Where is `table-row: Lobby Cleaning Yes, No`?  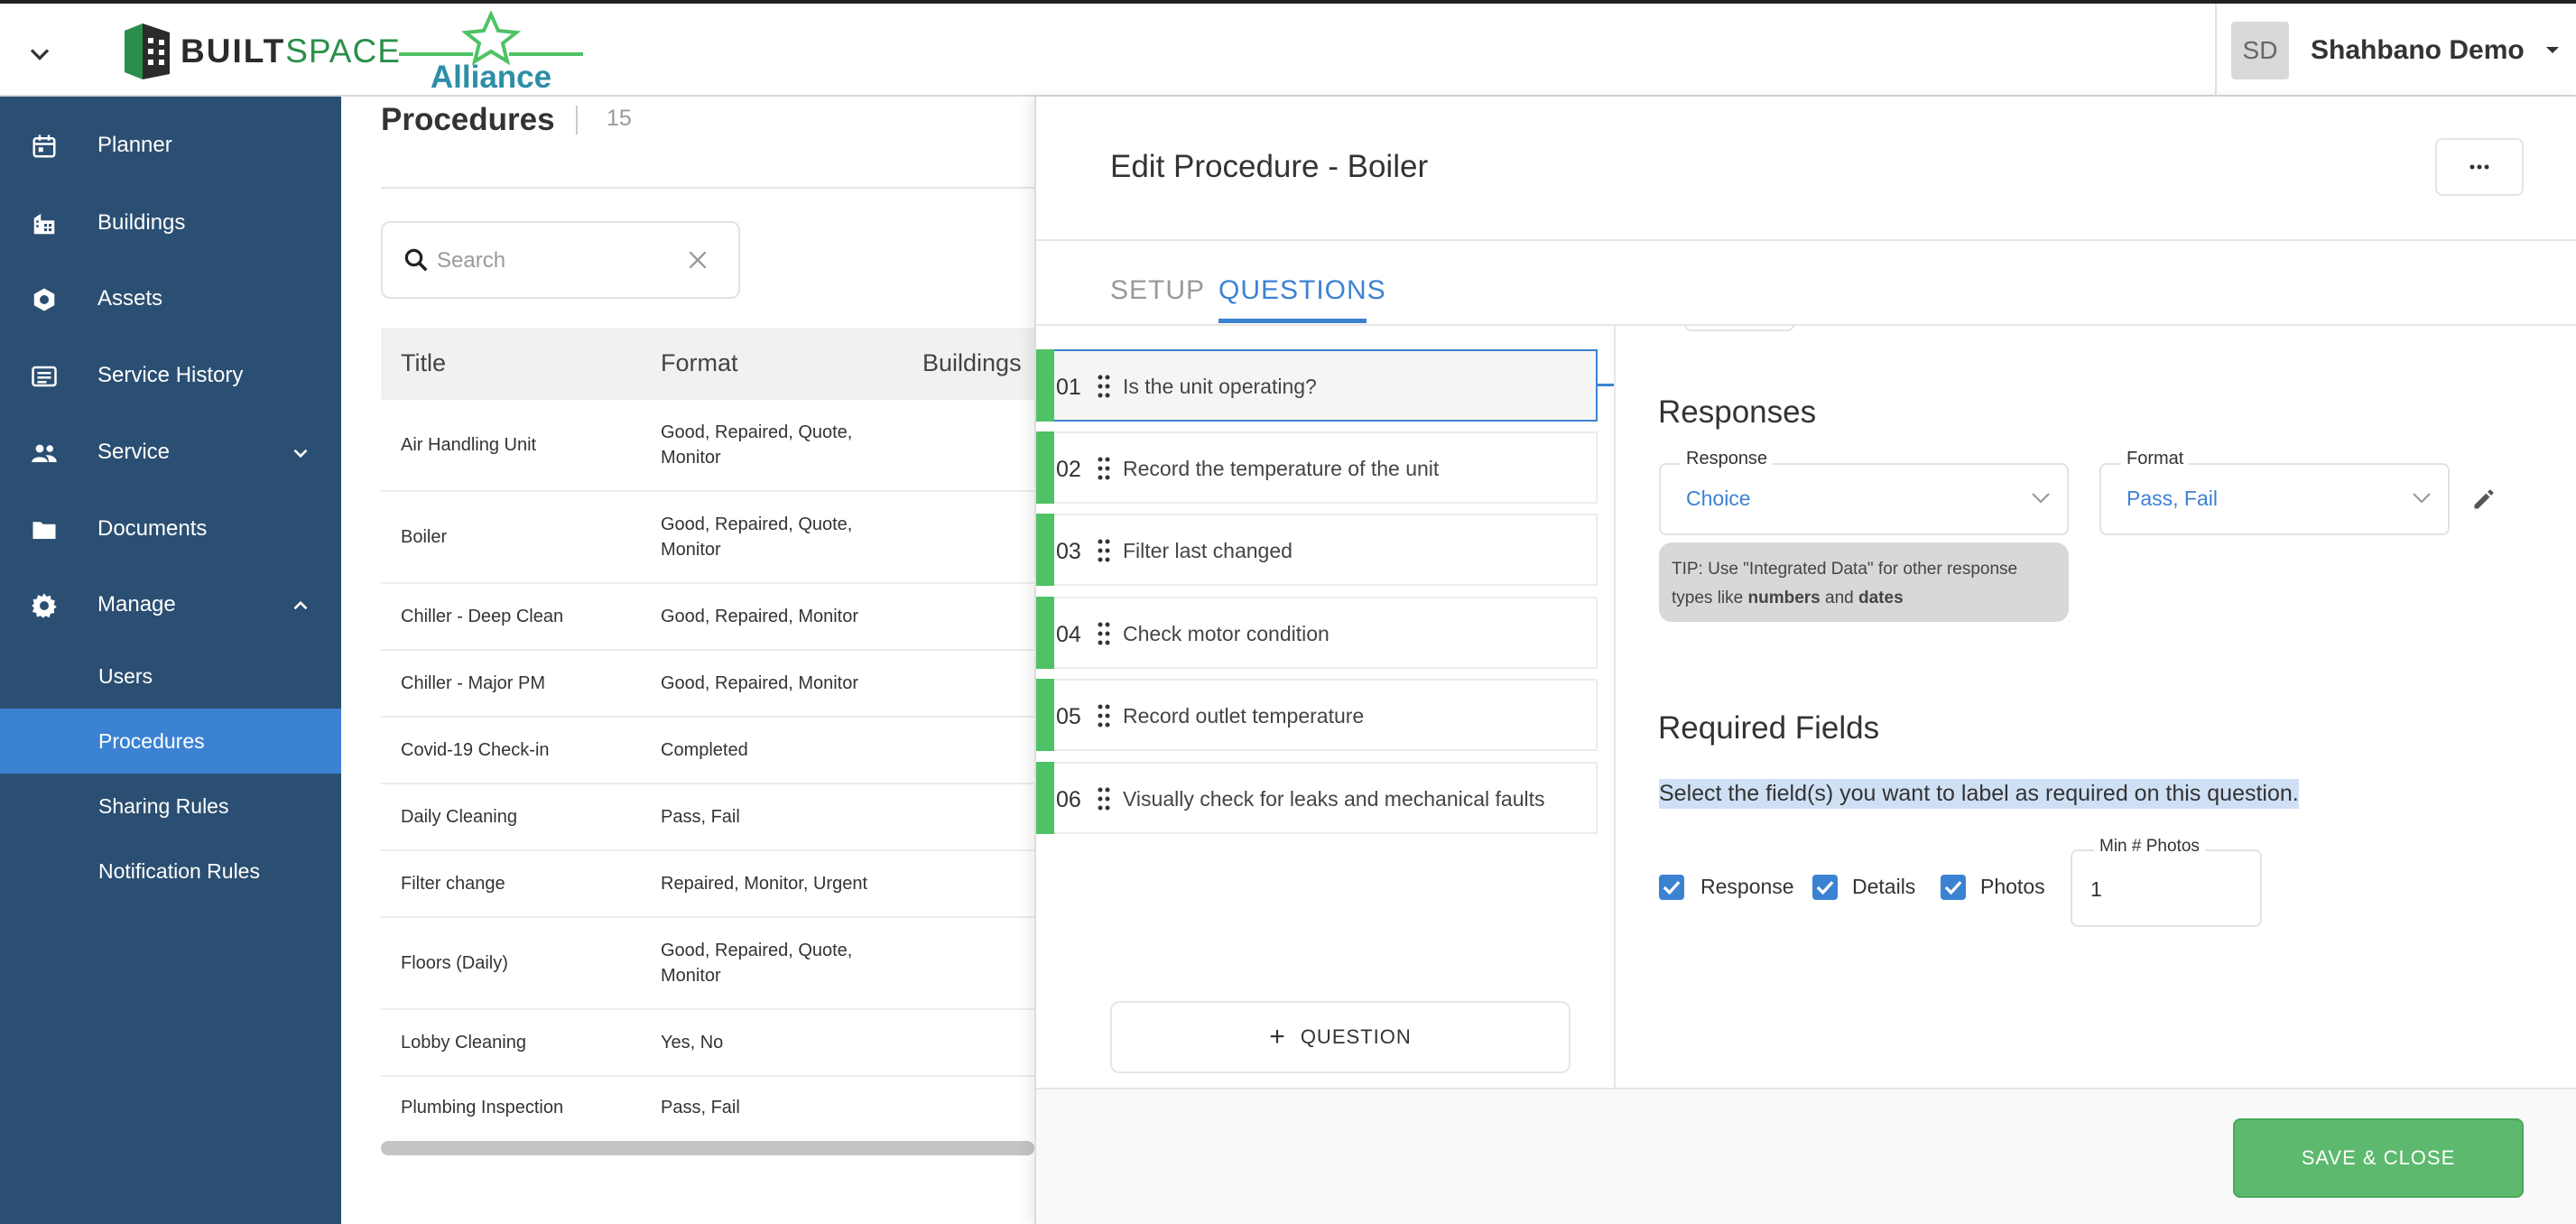 table-row: Lobby Cleaning Yes, No is located at coordinates (708, 1043).